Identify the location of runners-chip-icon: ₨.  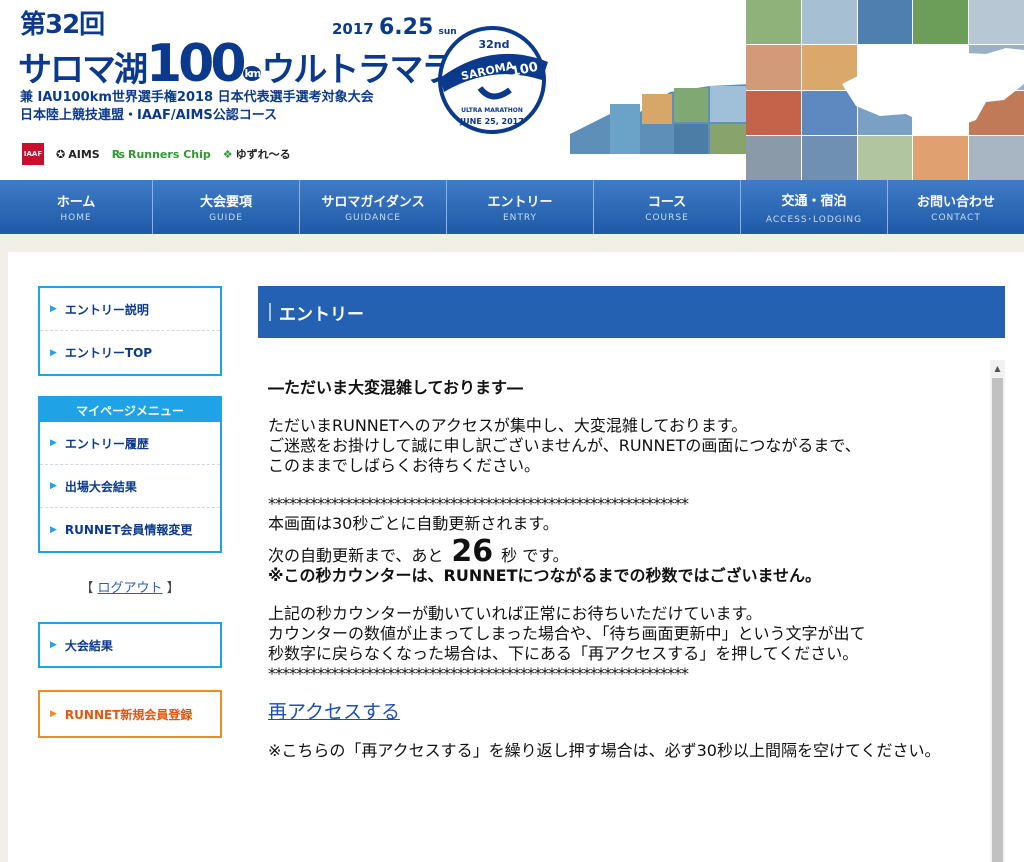
(118, 154).